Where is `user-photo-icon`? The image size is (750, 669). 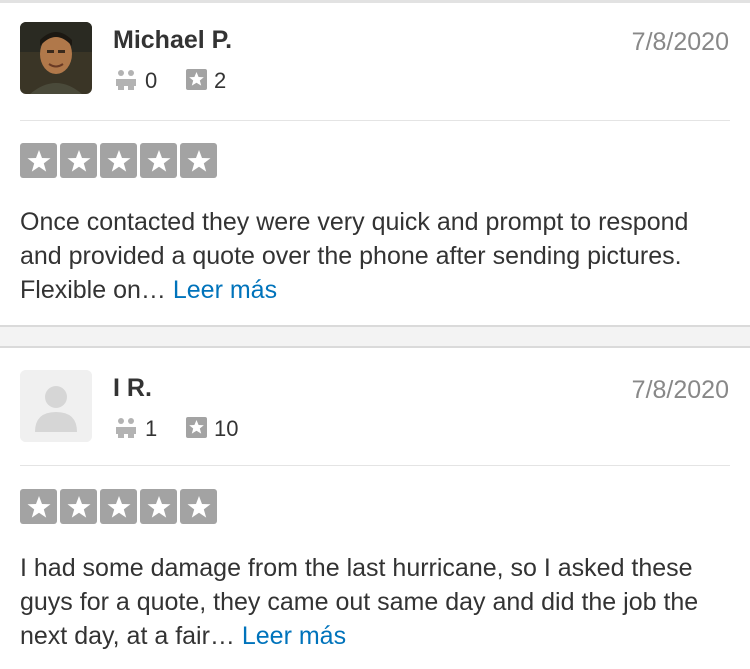 user-photo-icon is located at coordinates (56, 58).